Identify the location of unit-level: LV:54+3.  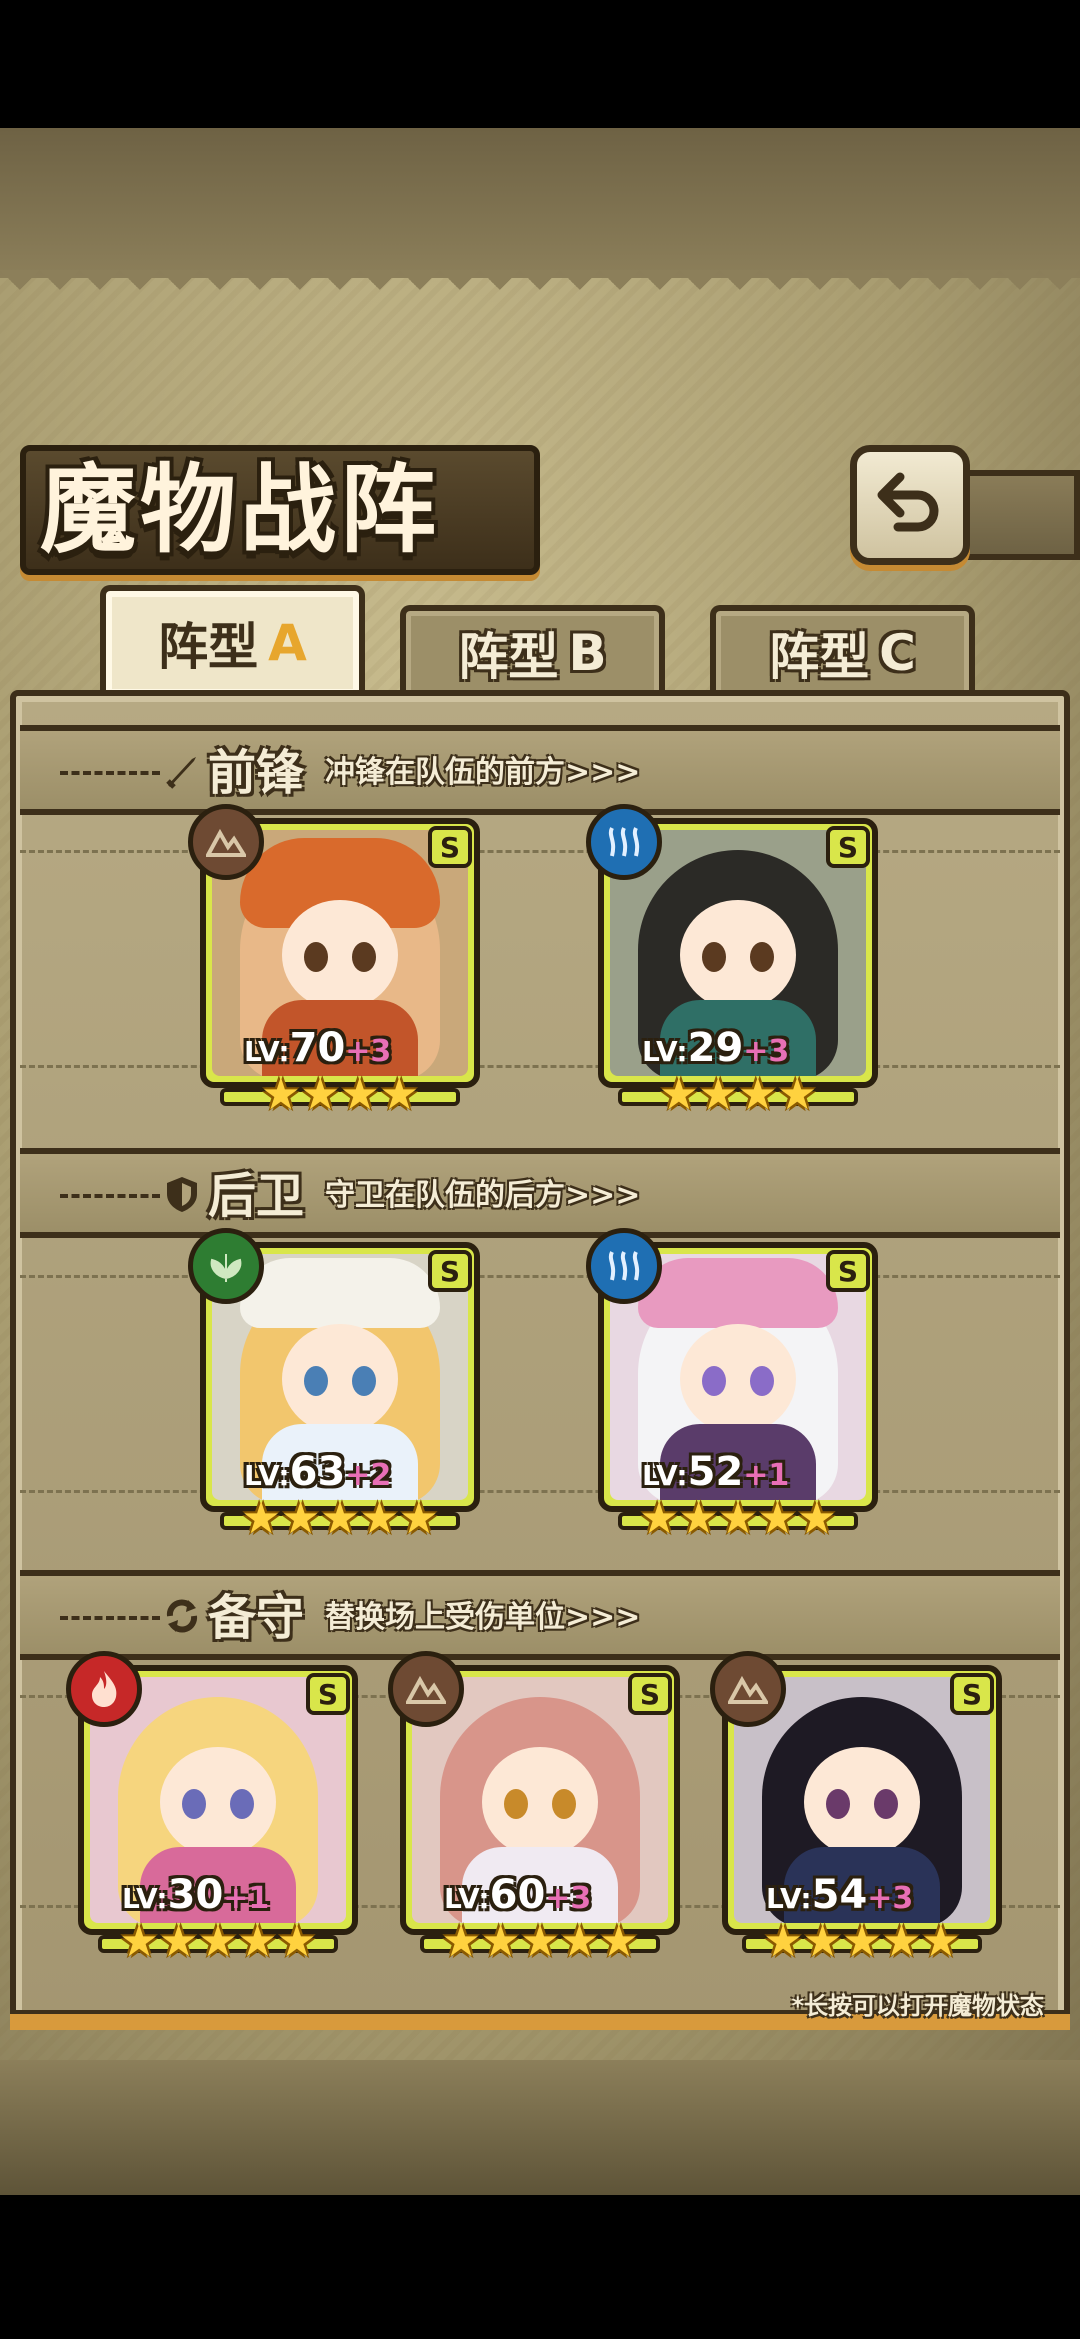
(840, 1895).